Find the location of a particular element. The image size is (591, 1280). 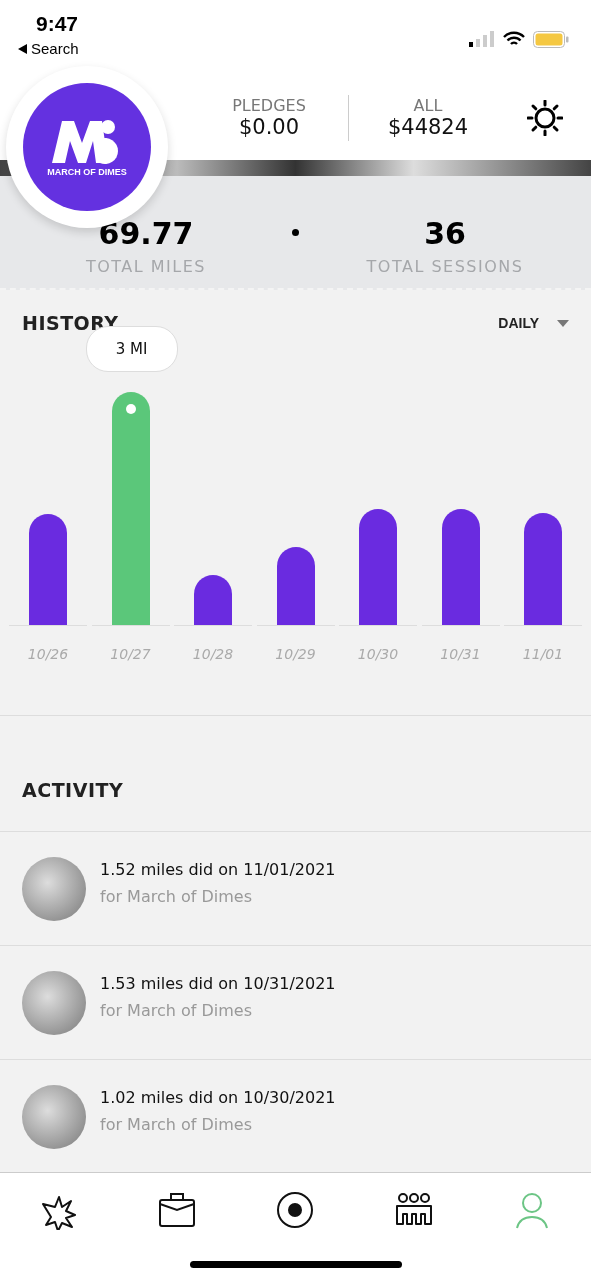

separator-dot is located at coordinates (295, 232).